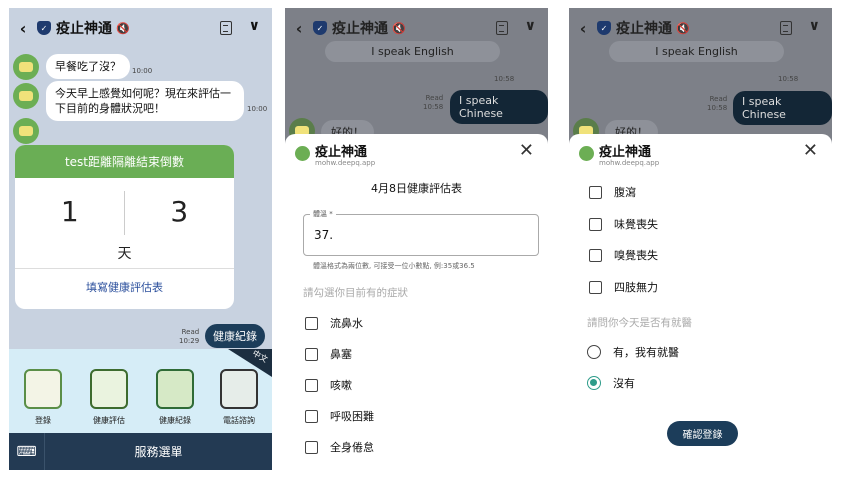  I want to click on symptom-checkbox: 四肢無力, so click(623, 287).